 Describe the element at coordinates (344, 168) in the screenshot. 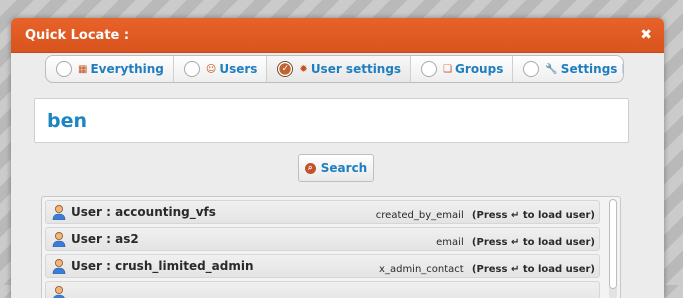

I see `search-button-label: Search` at that location.